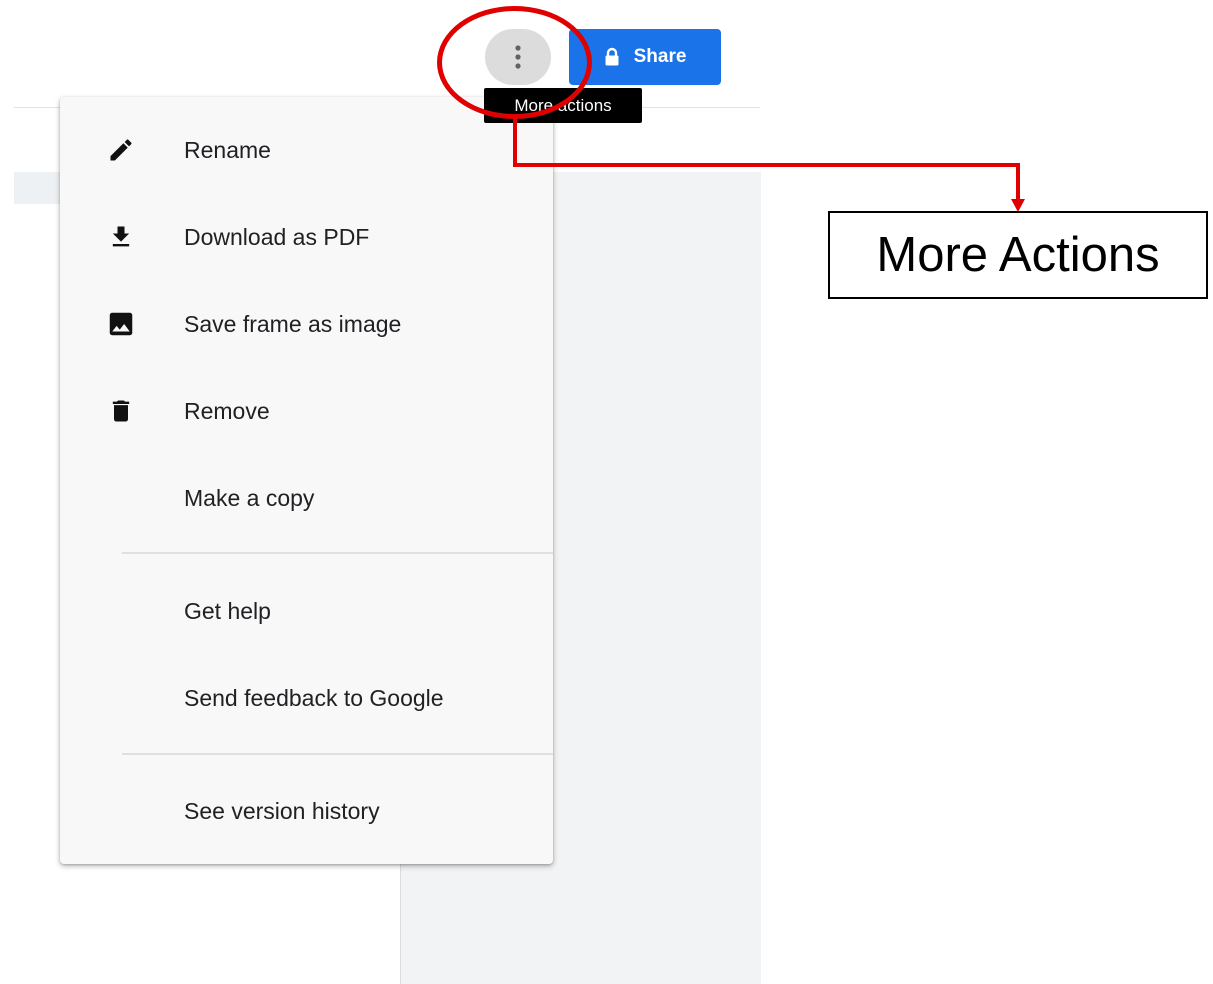  I want to click on menu-item-label: Remove, so click(227, 410).